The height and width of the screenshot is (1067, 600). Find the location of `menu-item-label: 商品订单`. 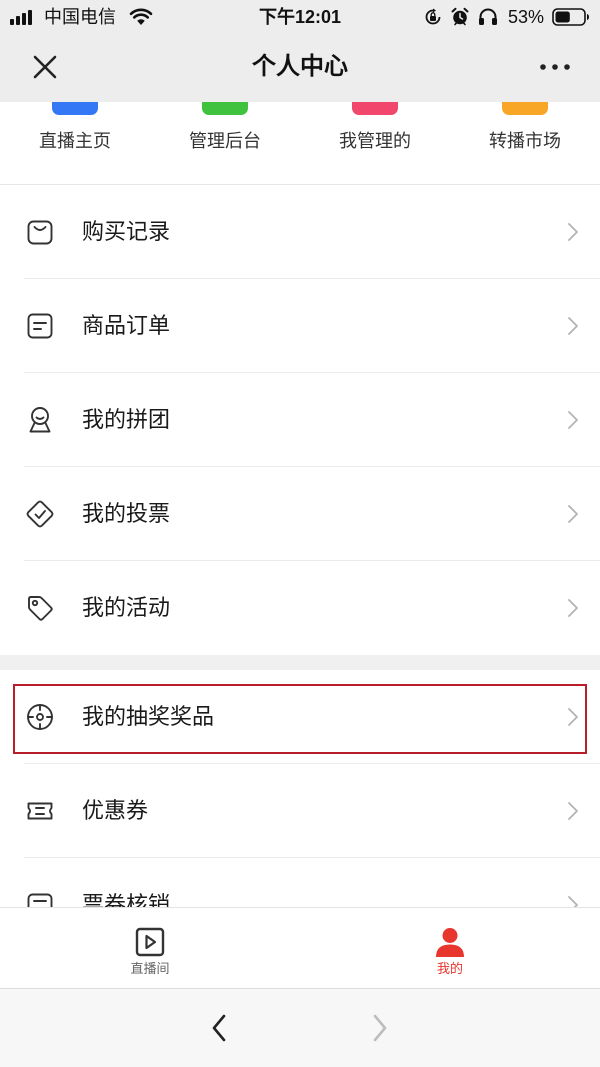

menu-item-label: 商品订单 is located at coordinates (126, 325).